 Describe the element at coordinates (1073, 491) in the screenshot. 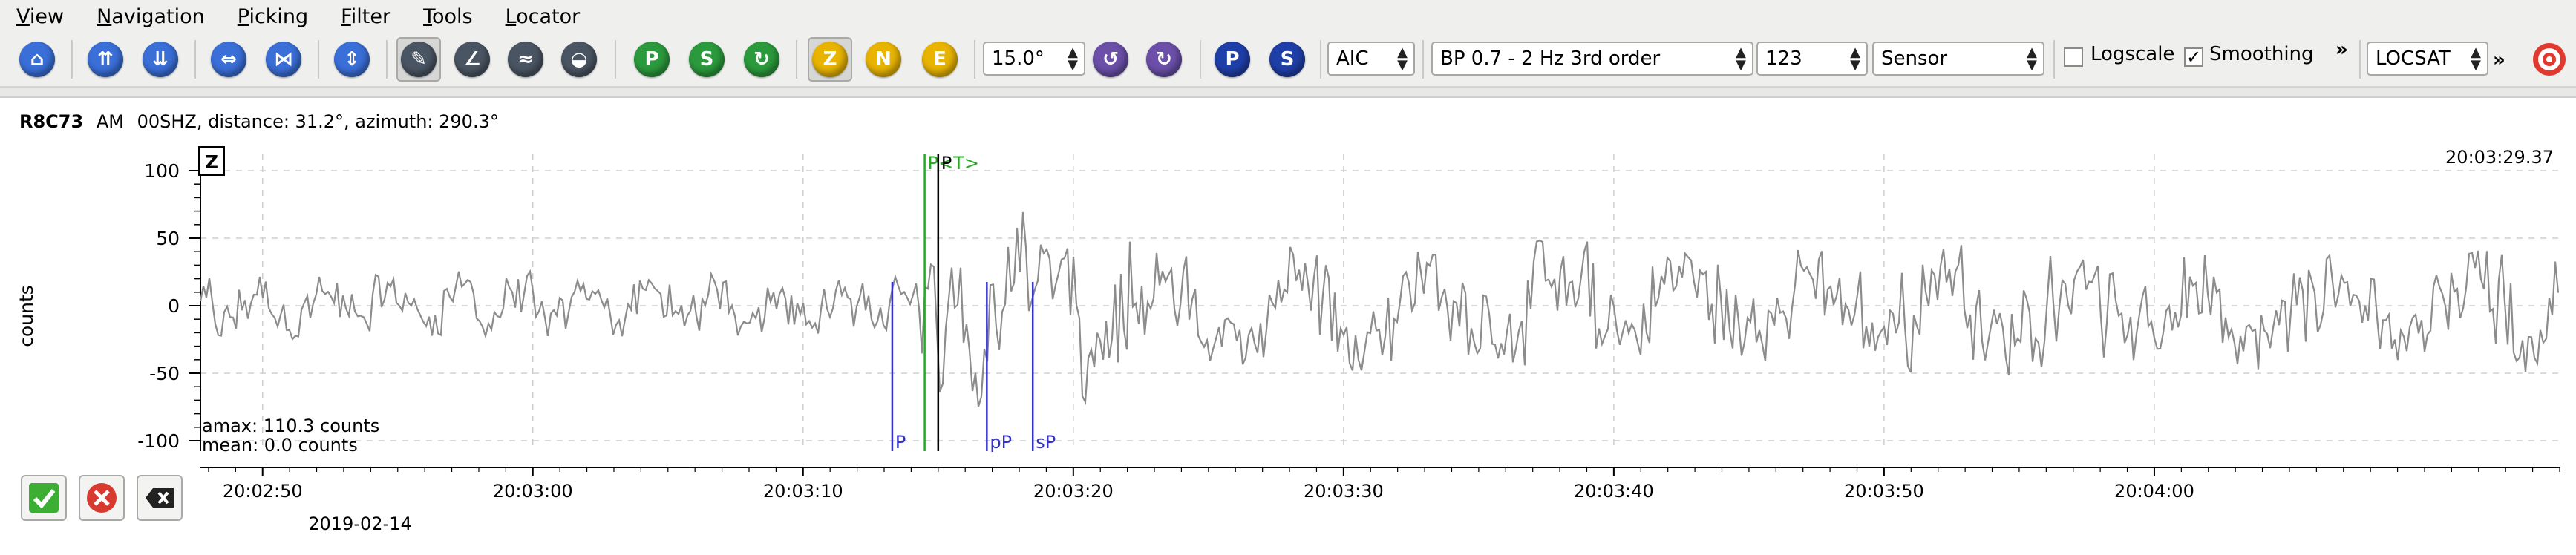

I see `x-tick-label: 20:03:20` at that location.